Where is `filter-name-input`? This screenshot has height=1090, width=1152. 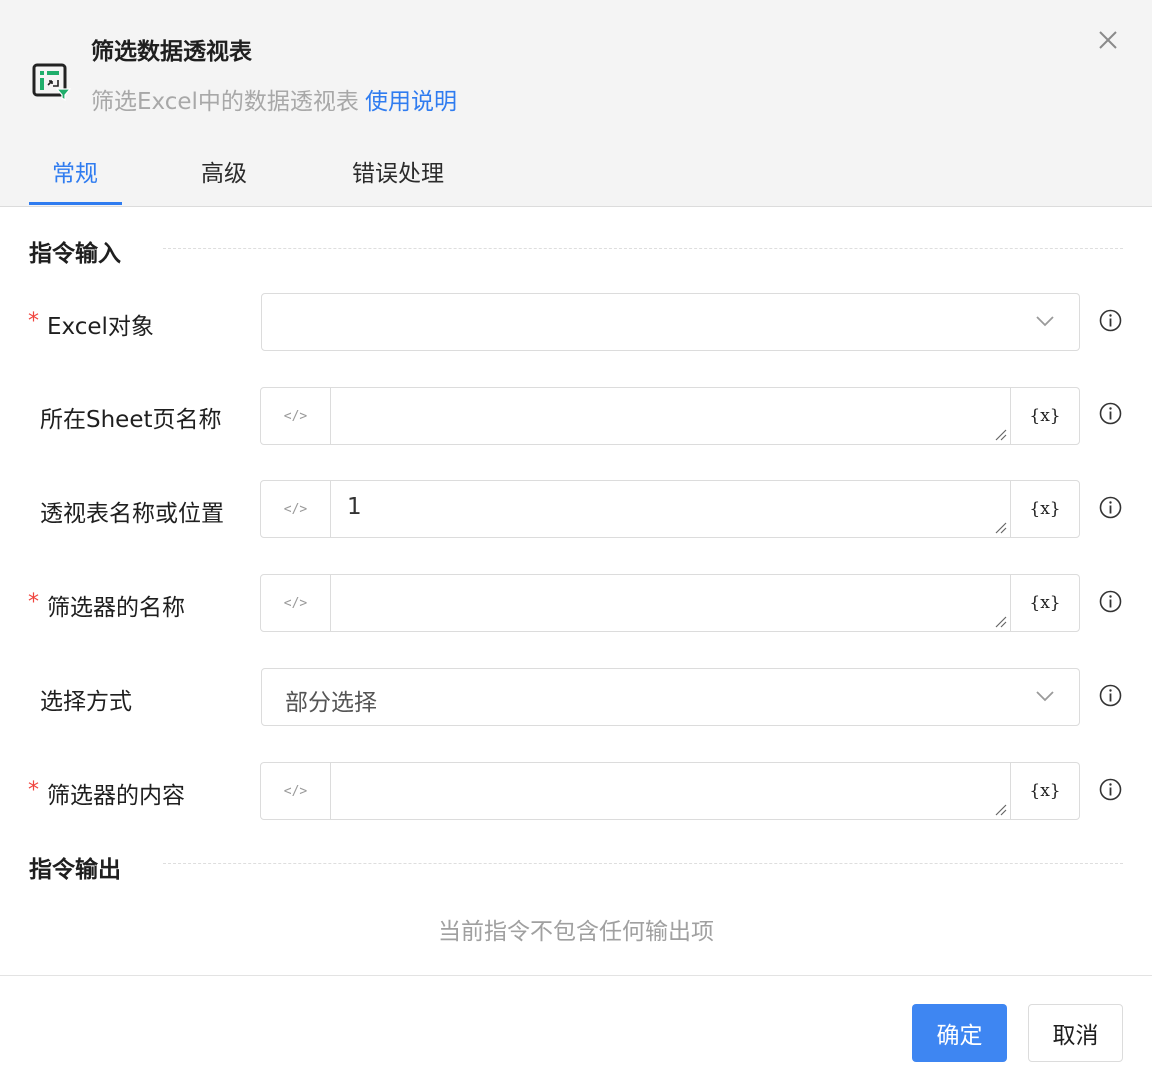
filter-name-input is located at coordinates (671, 603).